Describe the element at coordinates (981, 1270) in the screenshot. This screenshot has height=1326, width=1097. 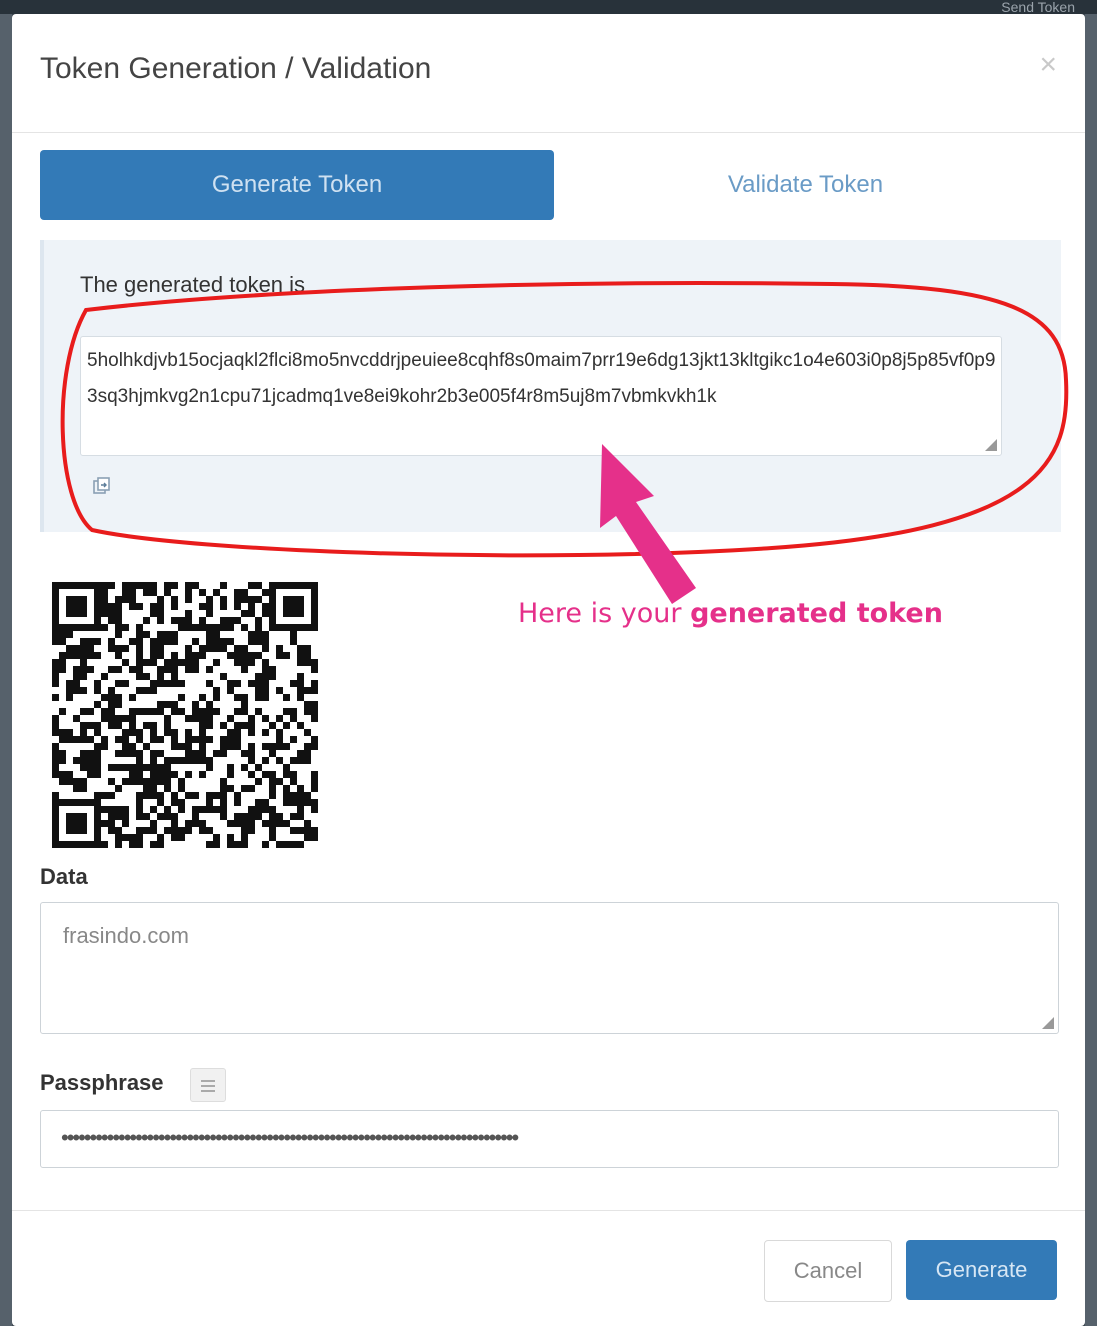
I see `generate-button: Generate` at that location.